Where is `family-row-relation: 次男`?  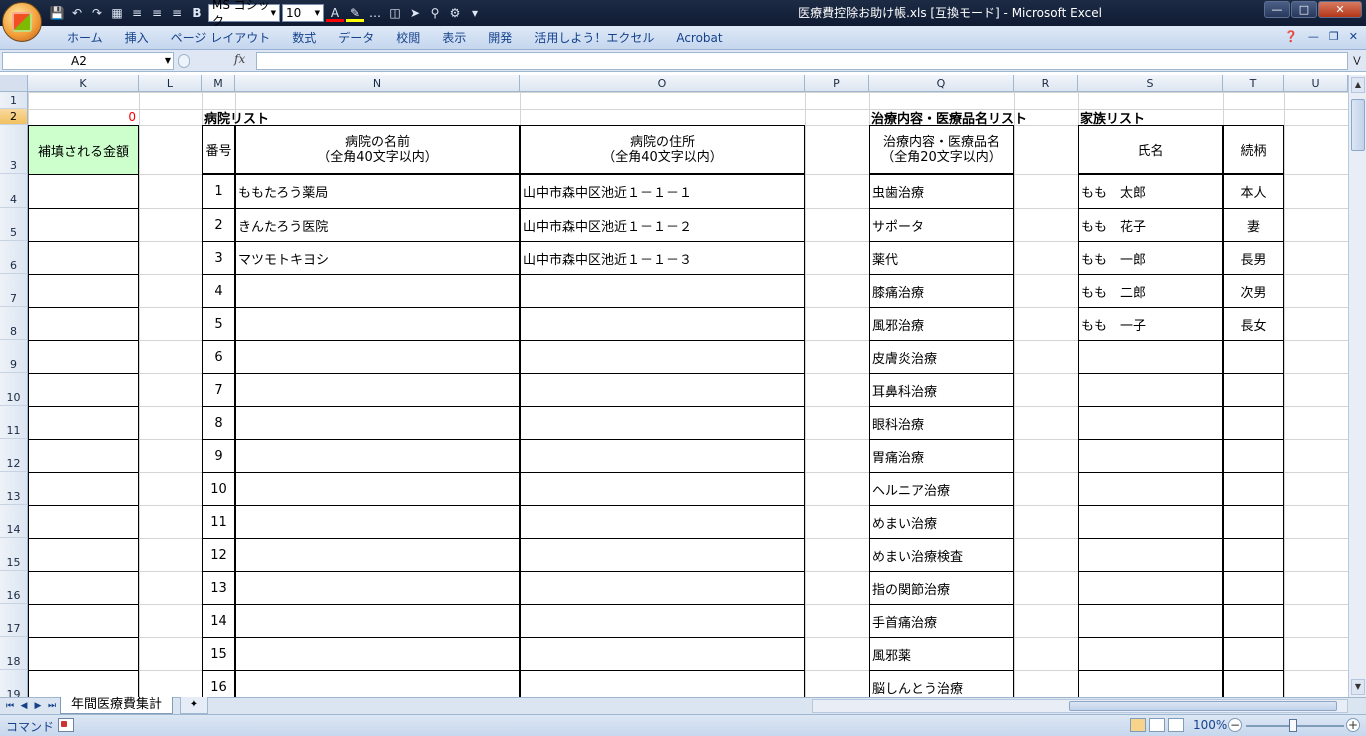 family-row-relation: 次男 is located at coordinates (1253, 291).